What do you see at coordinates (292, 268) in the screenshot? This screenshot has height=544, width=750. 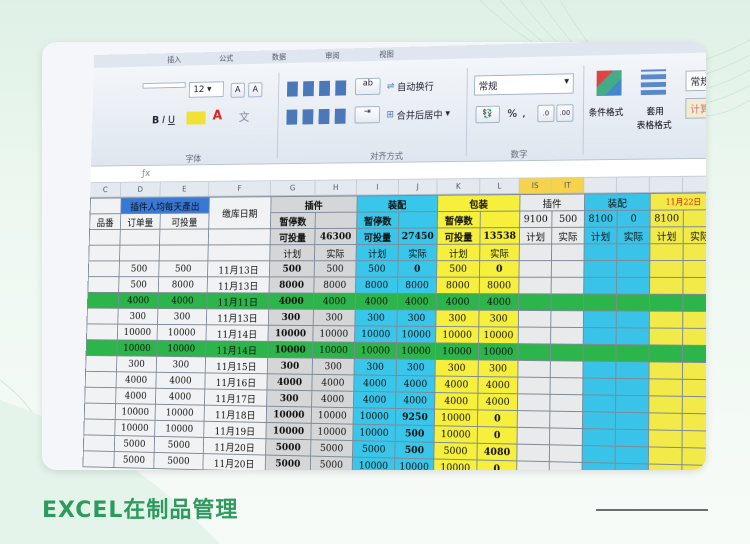 I see `plugin-plan-cell: 500` at bounding box center [292, 268].